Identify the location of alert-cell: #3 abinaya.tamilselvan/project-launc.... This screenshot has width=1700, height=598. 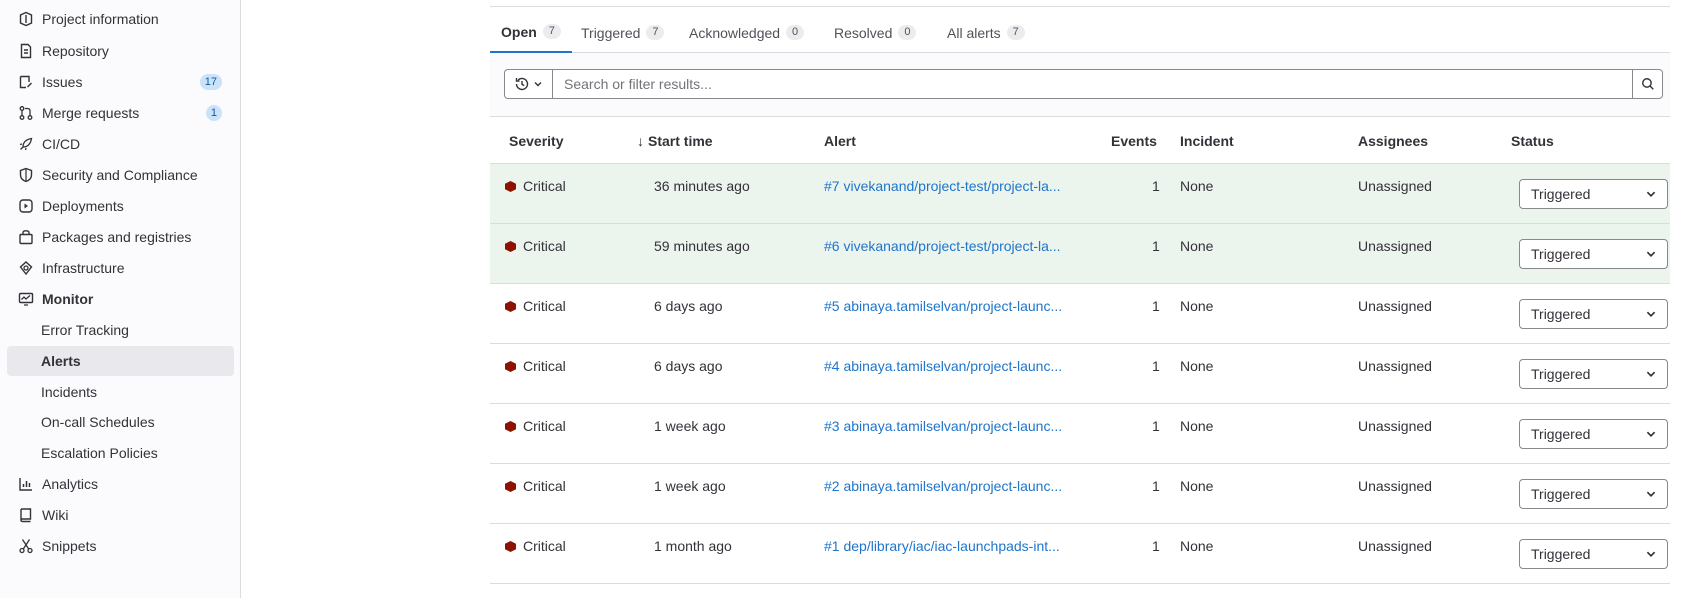
(943, 426).